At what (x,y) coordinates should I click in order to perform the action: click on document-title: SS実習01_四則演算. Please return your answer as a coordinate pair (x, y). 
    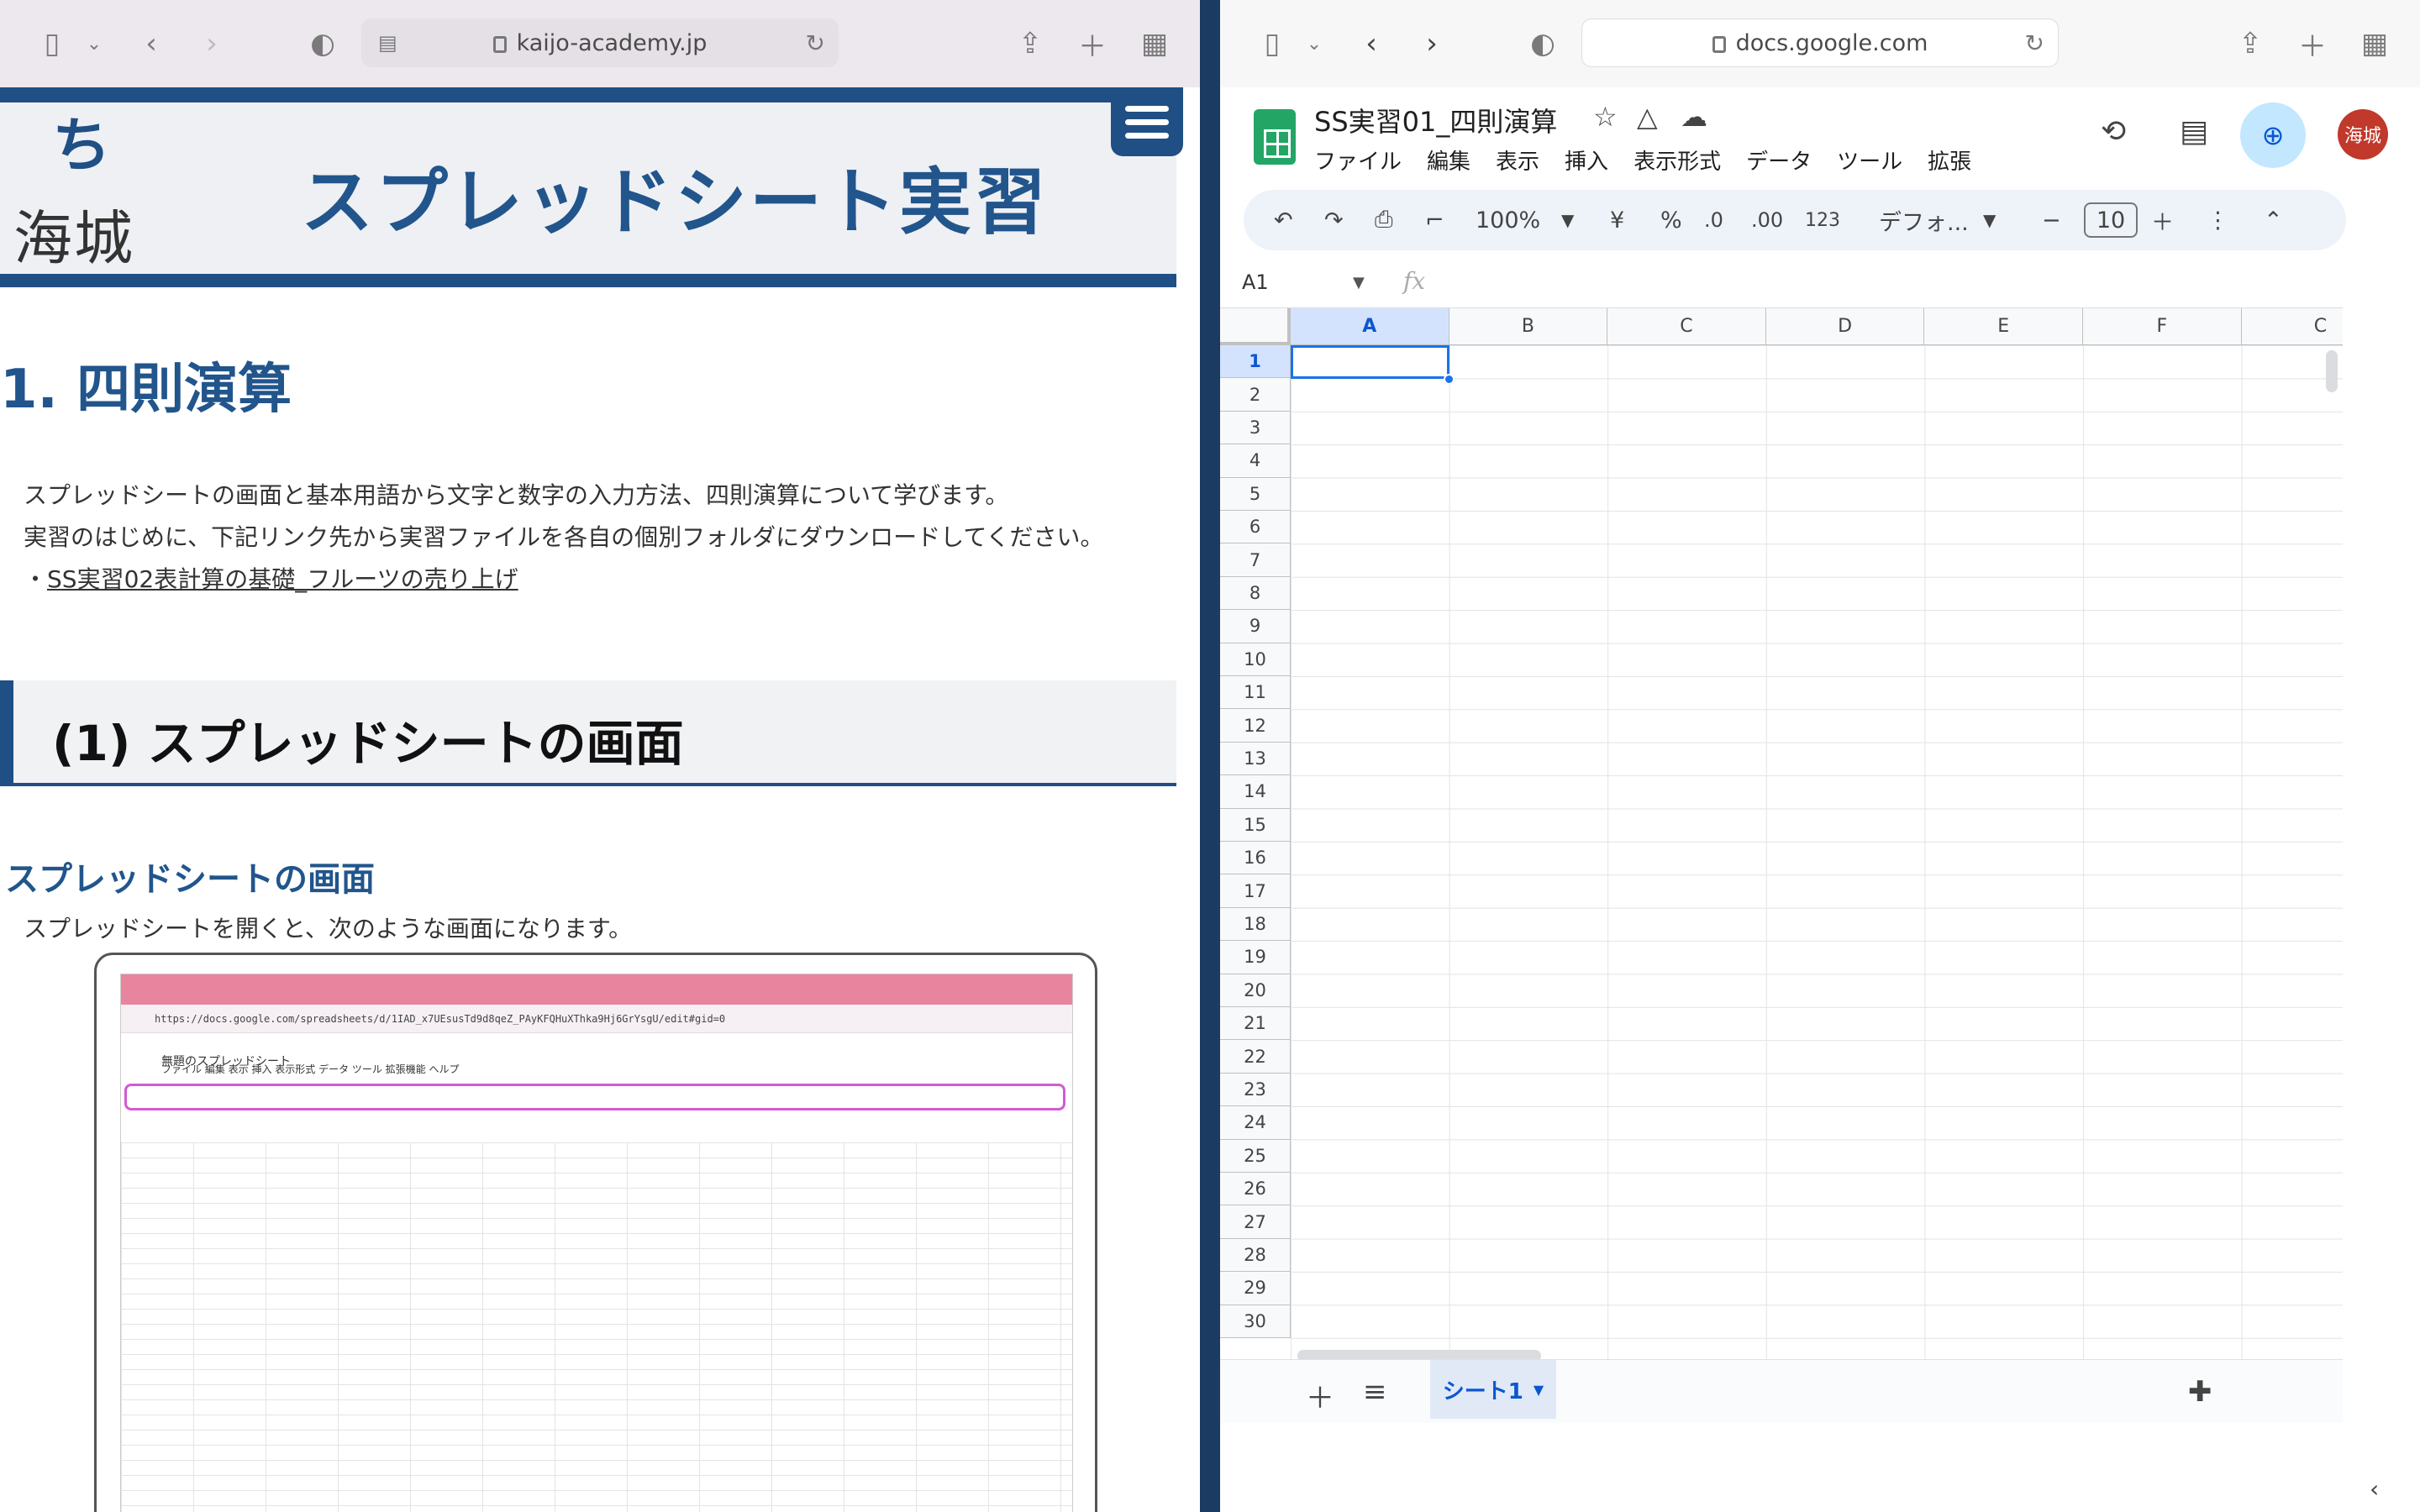
    Looking at the image, I should click on (1436, 120).